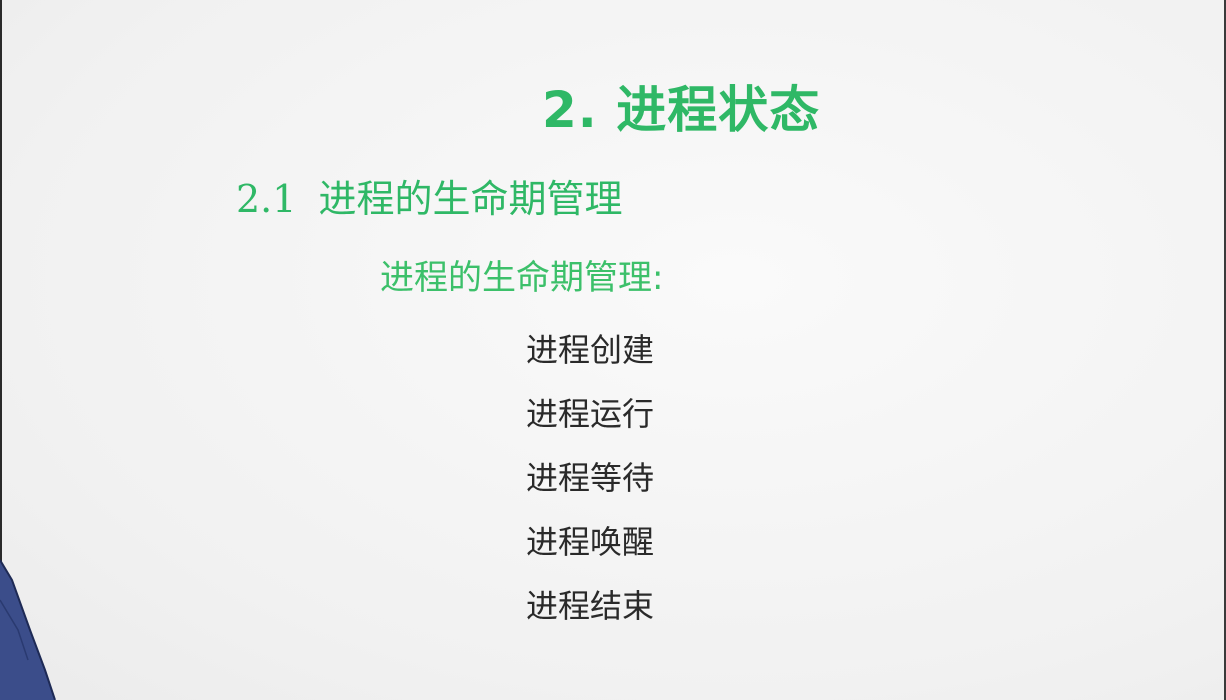  I want to click on lifecycle-list: 进程创建 进程运行 进程等待 进程唤醒 进程结束, so click(590, 486).